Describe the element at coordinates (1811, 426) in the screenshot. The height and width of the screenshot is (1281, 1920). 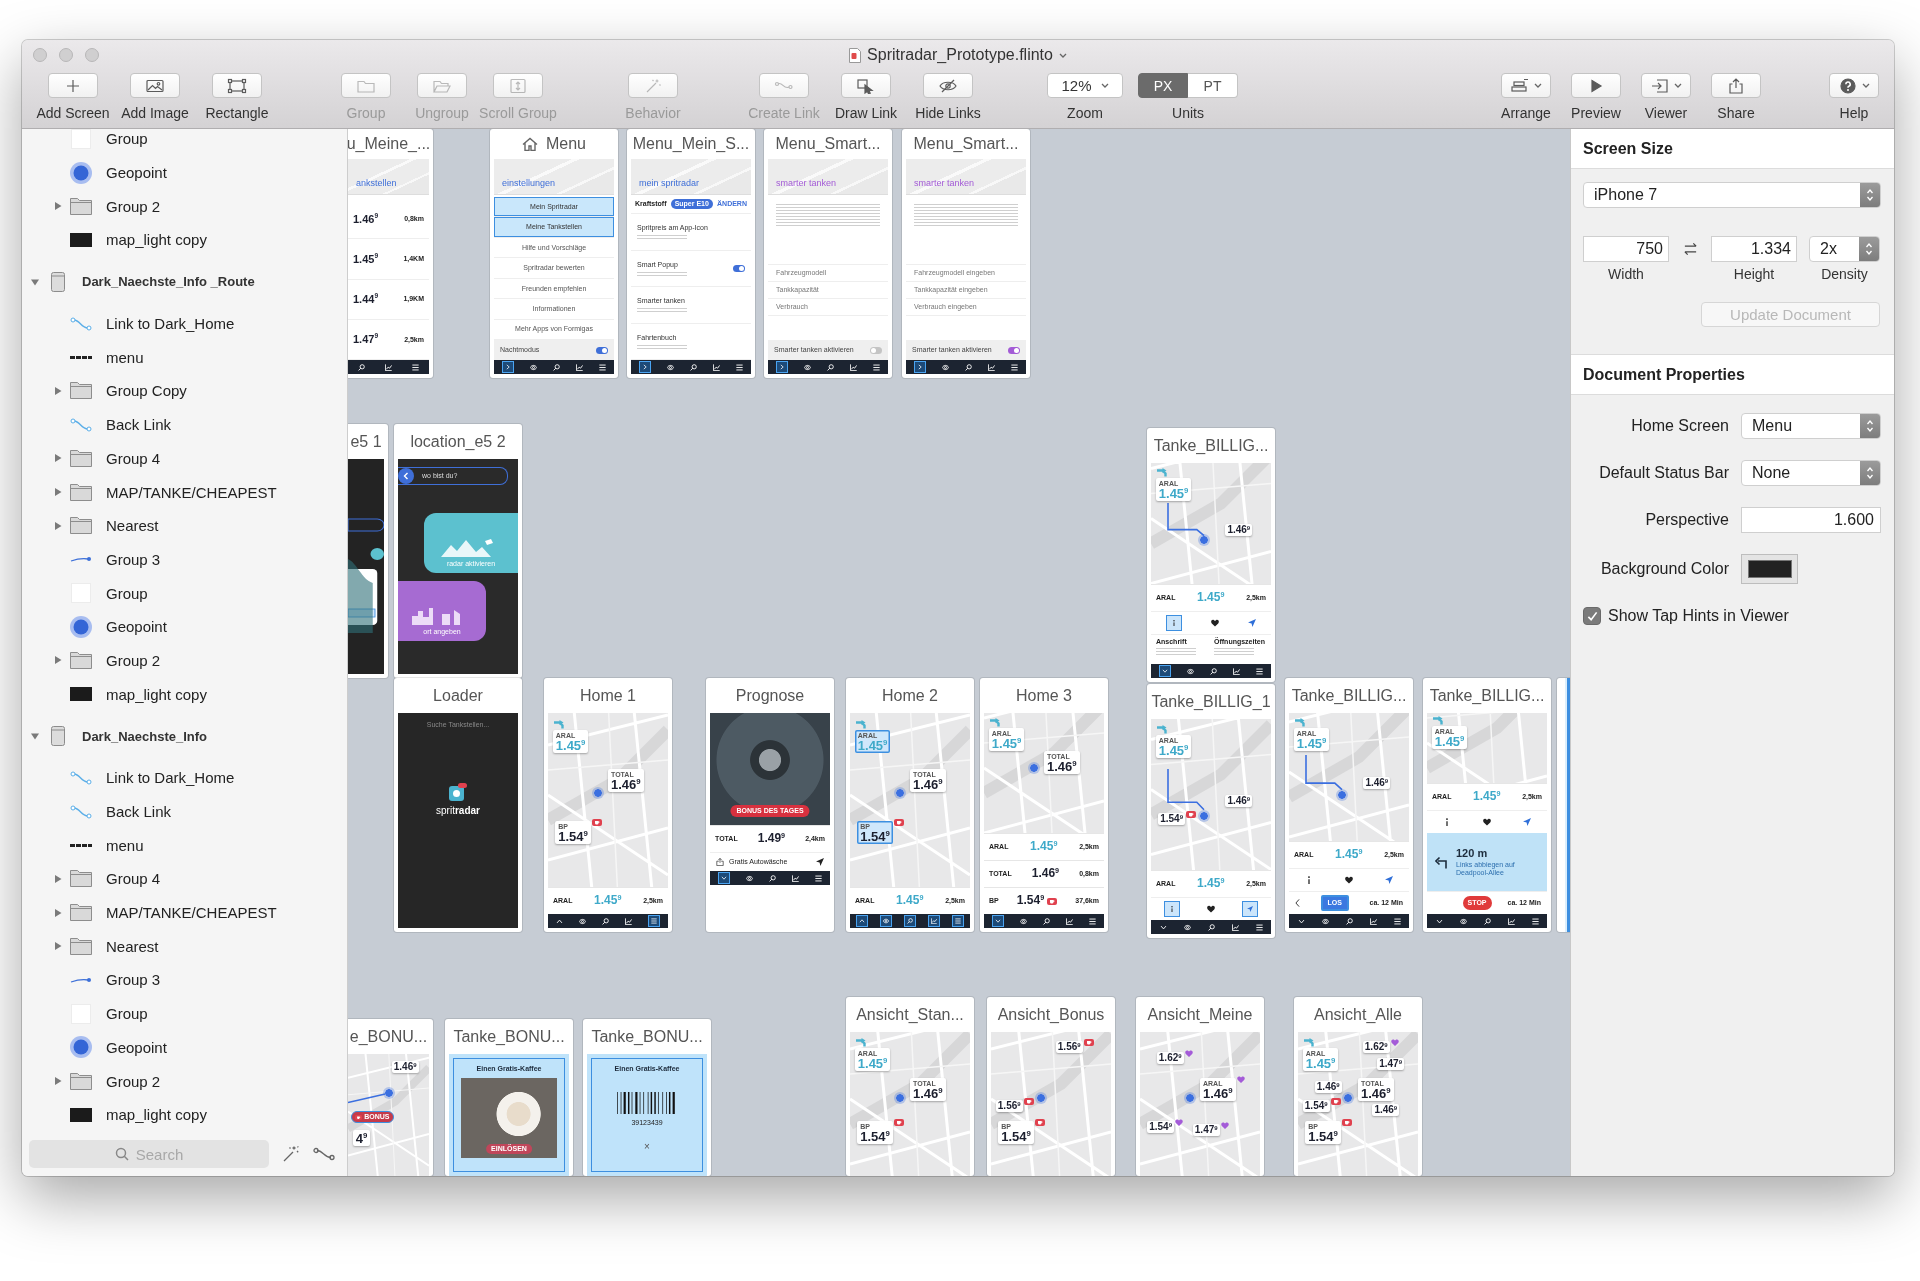
I see `home-screen-dropdown: Menu` at that location.